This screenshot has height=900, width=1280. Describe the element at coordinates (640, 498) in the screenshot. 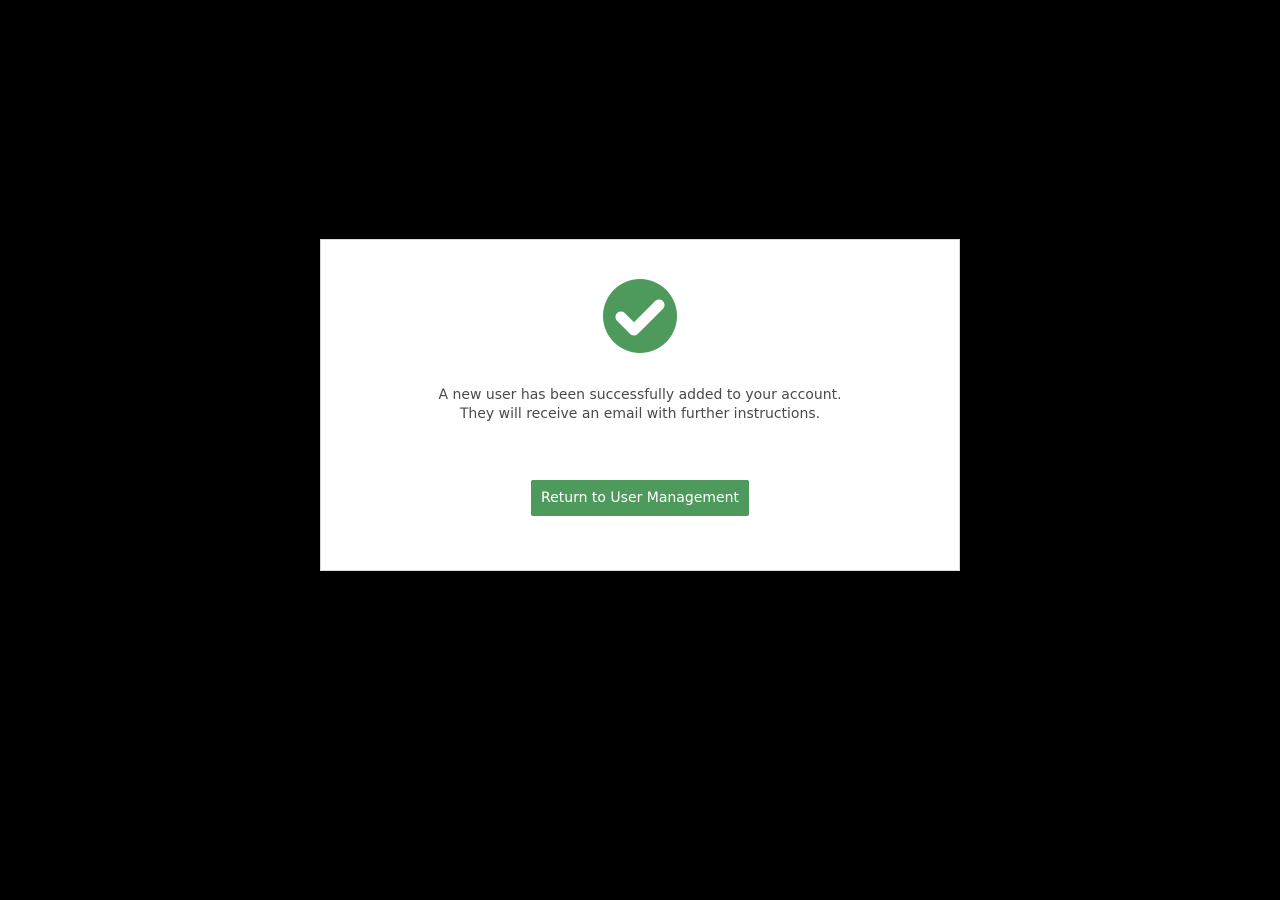

I see `return-to-user-management-button: Return to User Management` at that location.